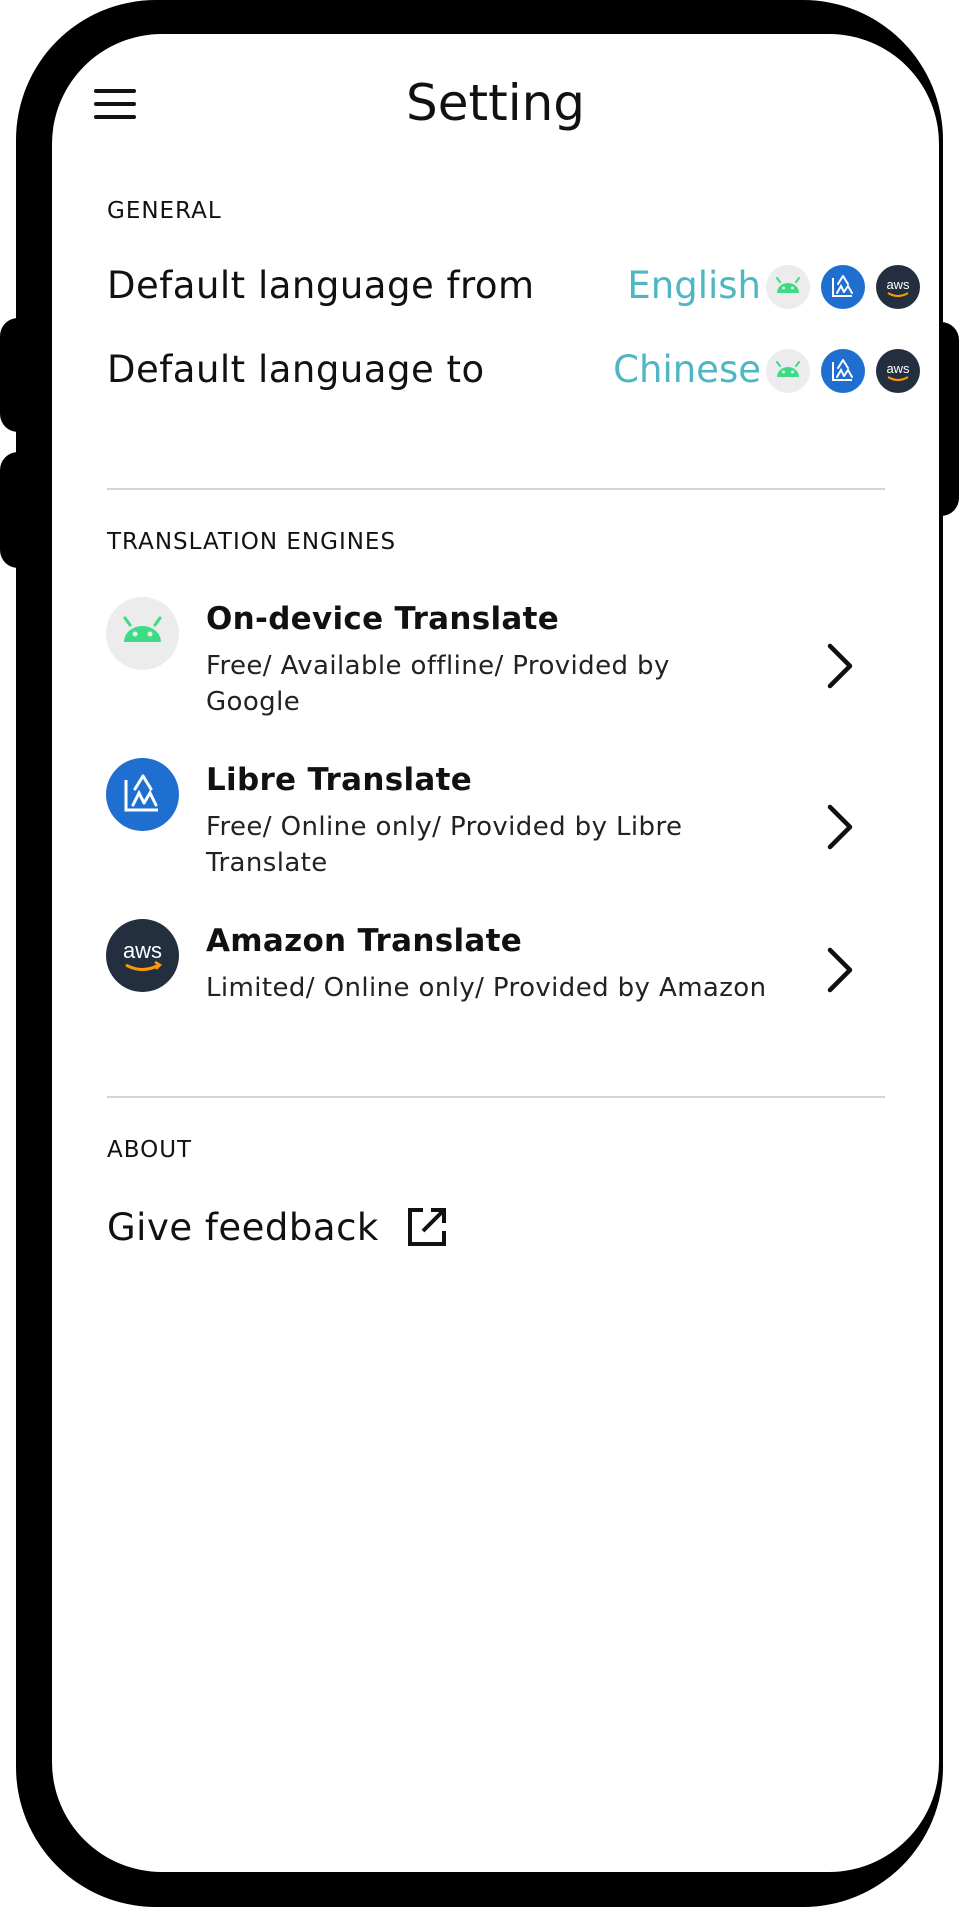 This screenshot has height=1907, width=959. What do you see at coordinates (164, 211) in the screenshot?
I see `section-heading-general: GENERAL` at bounding box center [164, 211].